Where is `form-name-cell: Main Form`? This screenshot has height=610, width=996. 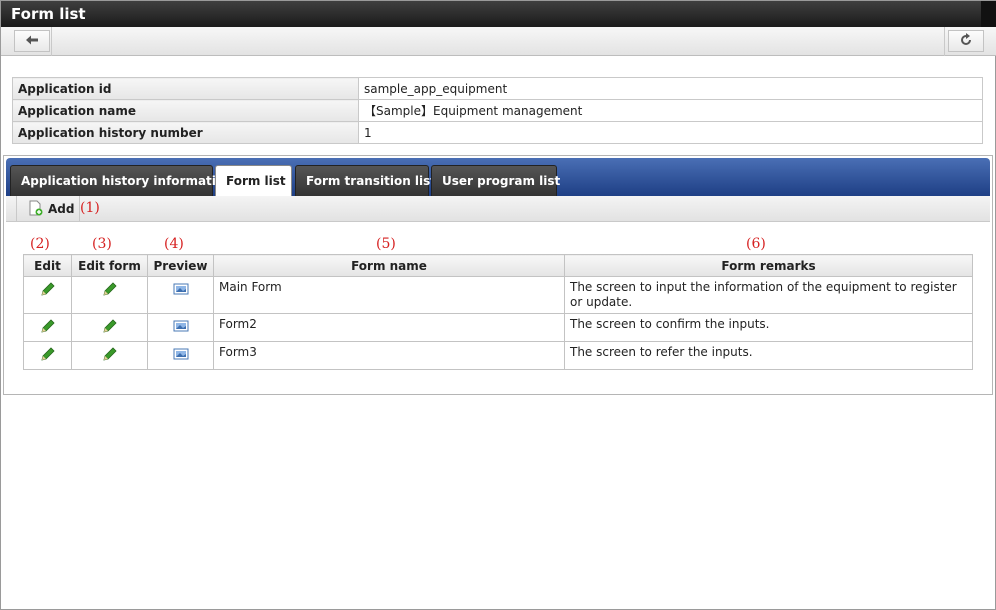
form-name-cell: Main Form is located at coordinates (389, 295).